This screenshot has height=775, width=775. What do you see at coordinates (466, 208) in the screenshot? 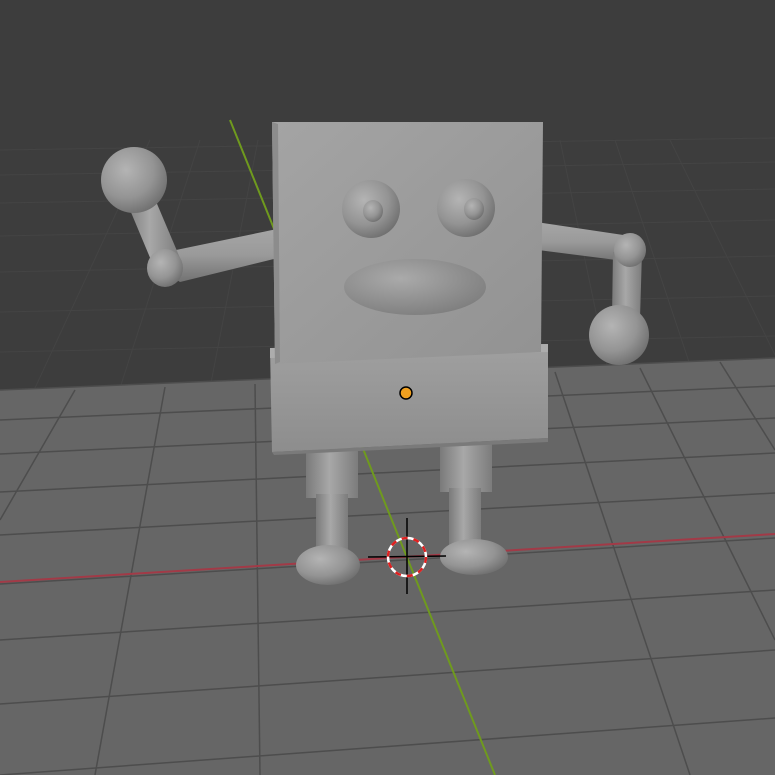
I see `robot-eye-right` at bounding box center [466, 208].